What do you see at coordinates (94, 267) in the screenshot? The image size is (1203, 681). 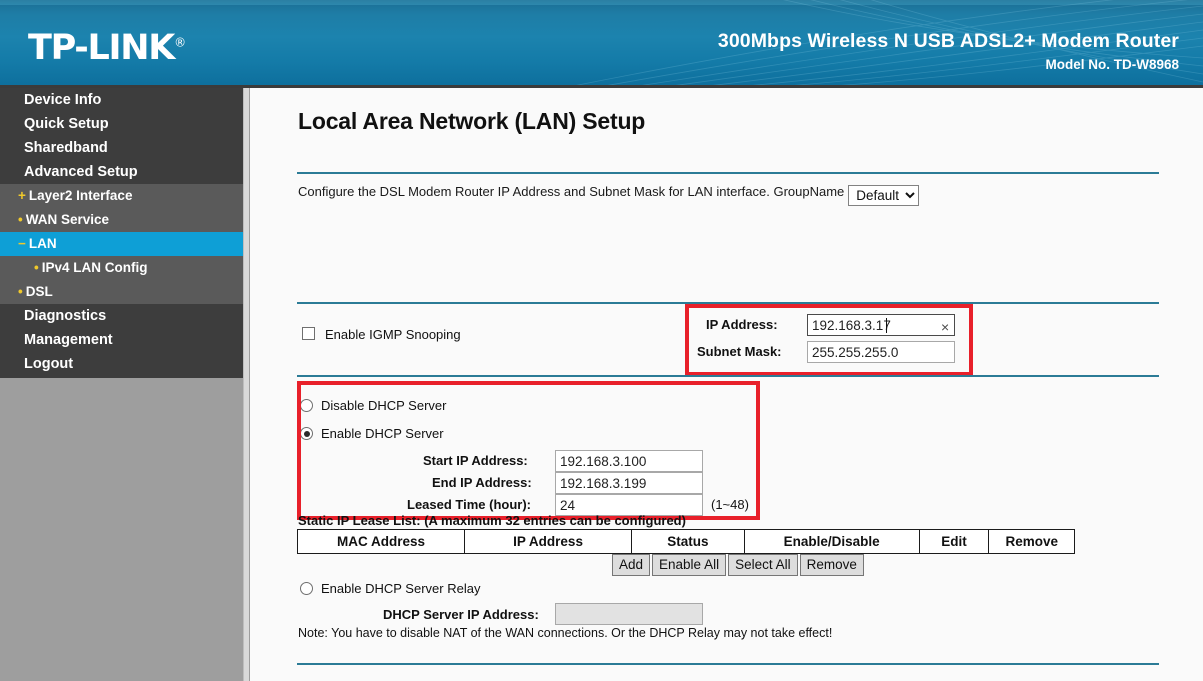 I see `sidebar-item-label: IPv4 LAN Config` at bounding box center [94, 267].